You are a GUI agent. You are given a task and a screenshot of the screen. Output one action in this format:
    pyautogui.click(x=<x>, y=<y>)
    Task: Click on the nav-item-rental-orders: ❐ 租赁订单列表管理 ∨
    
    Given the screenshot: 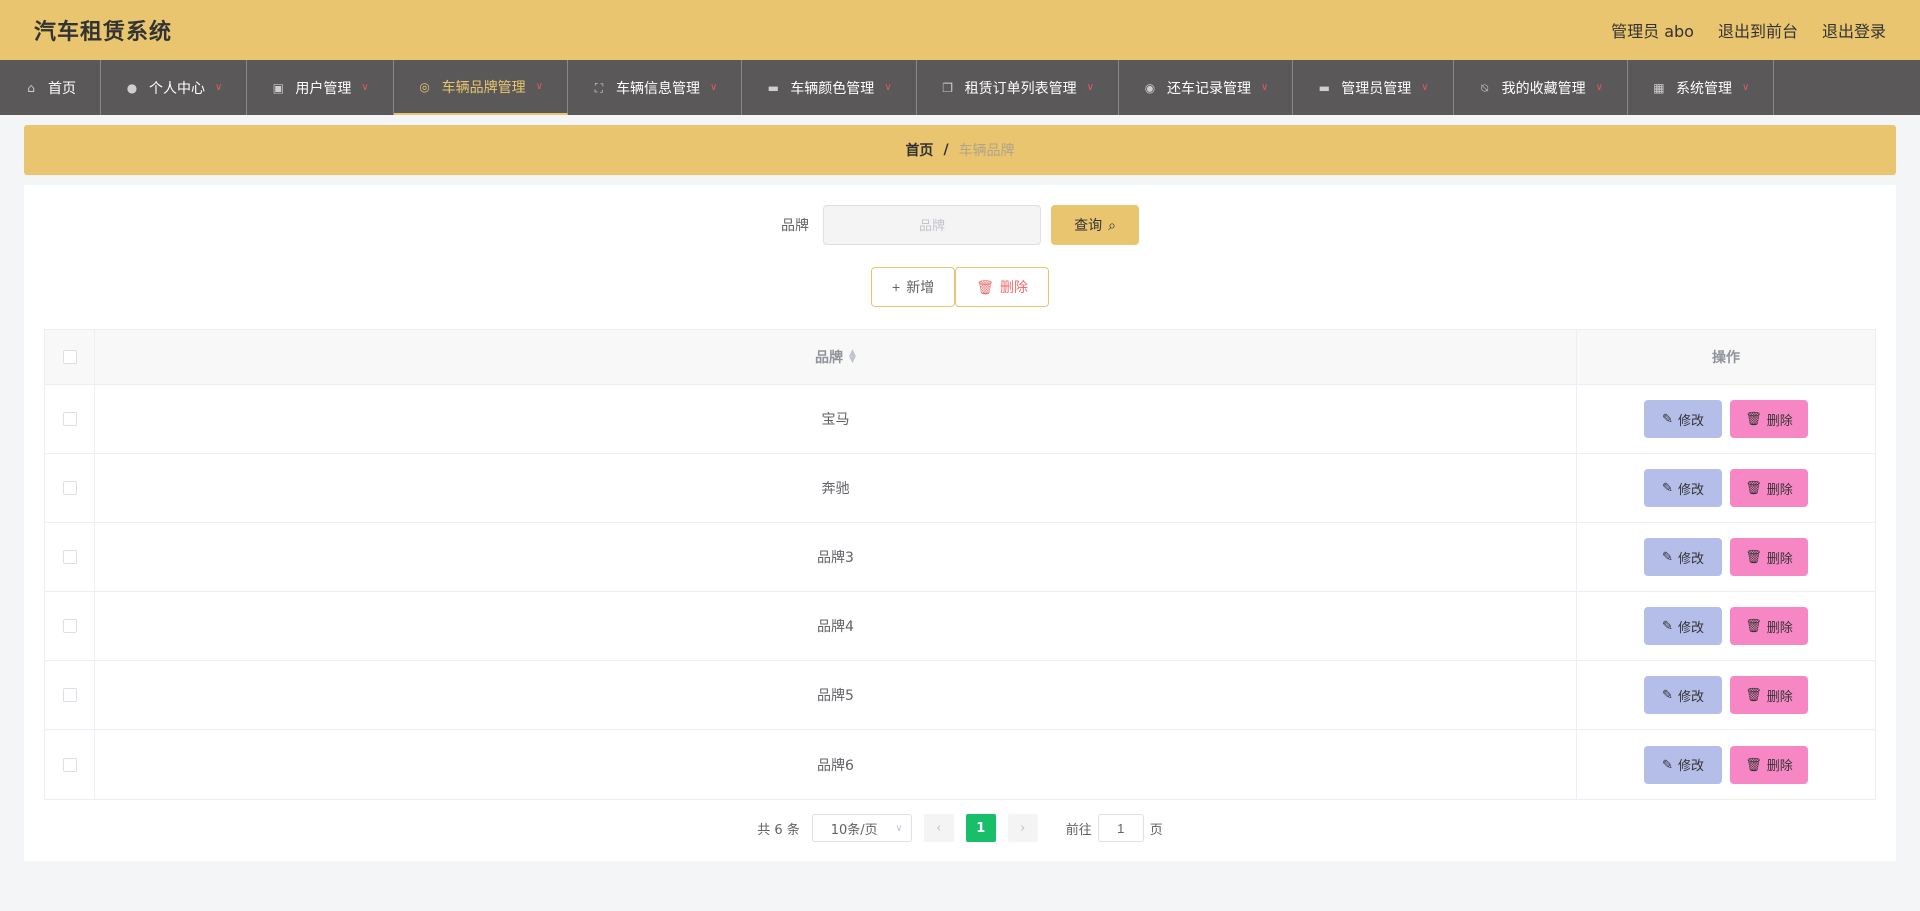 What is the action you would take?
    pyautogui.click(x=1018, y=87)
    